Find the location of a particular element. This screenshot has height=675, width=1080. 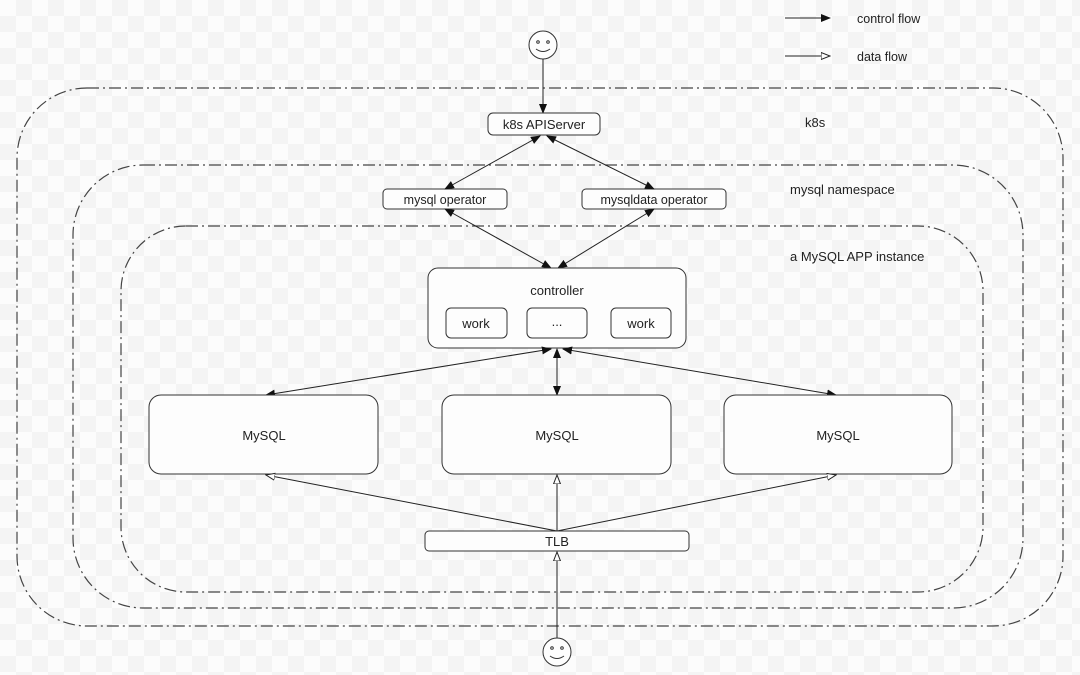

controller-mysql-3-edge is located at coordinates (699, 372).